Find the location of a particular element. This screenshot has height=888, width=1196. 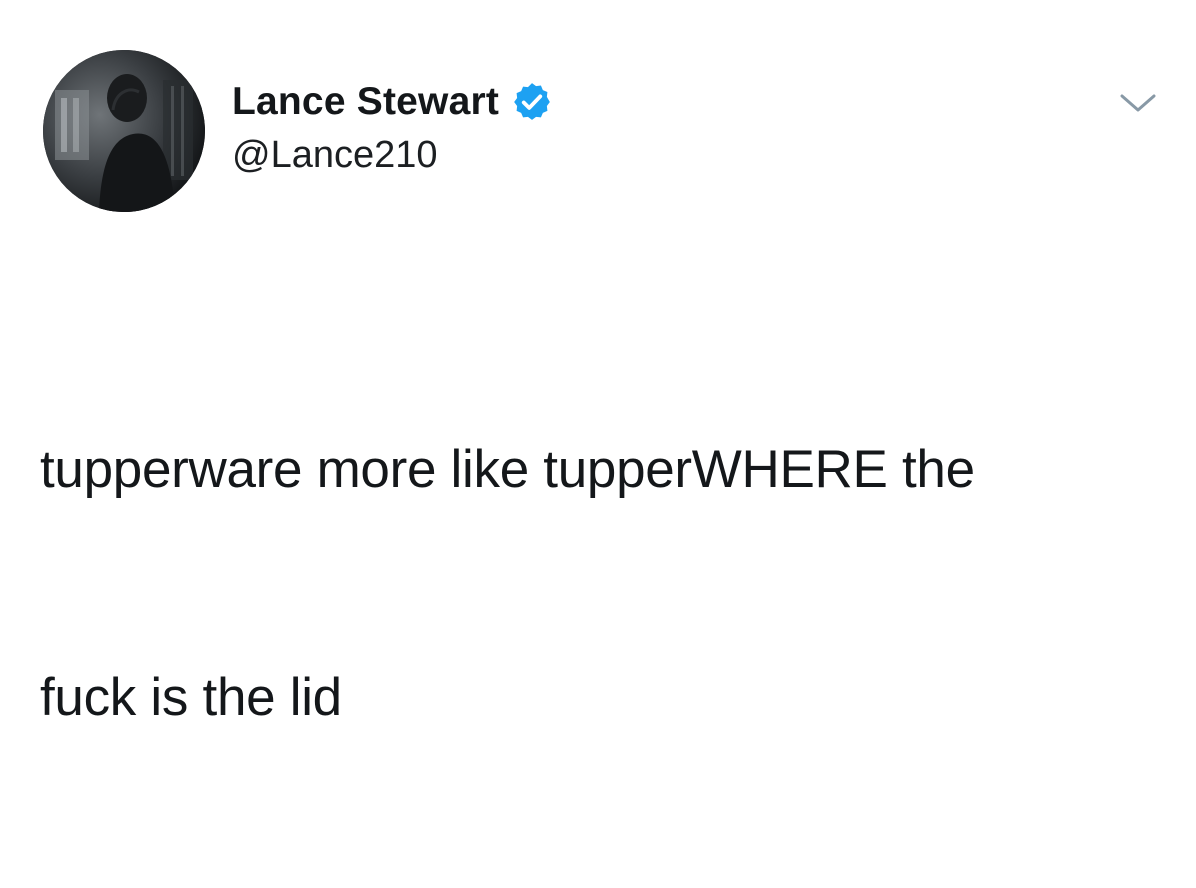

author-name-row: Lance Stewart is located at coordinates (392, 102).